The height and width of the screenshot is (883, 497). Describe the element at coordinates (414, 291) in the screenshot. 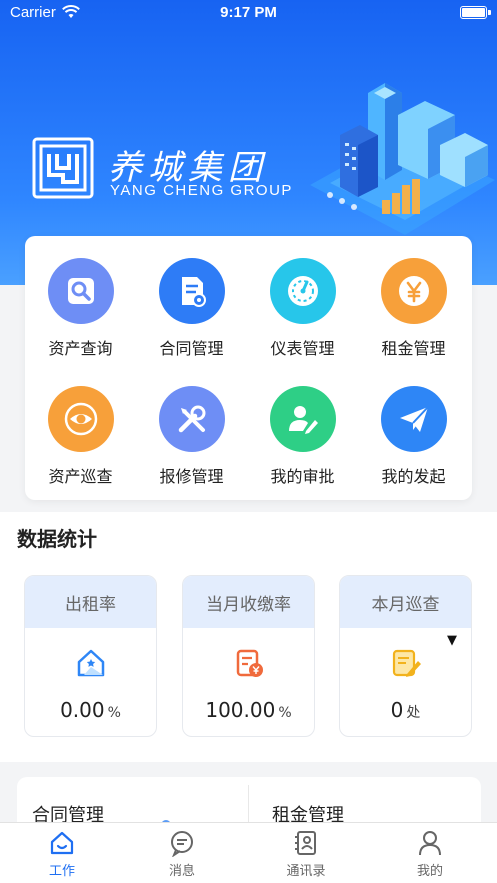

I see `yen-icon` at that location.